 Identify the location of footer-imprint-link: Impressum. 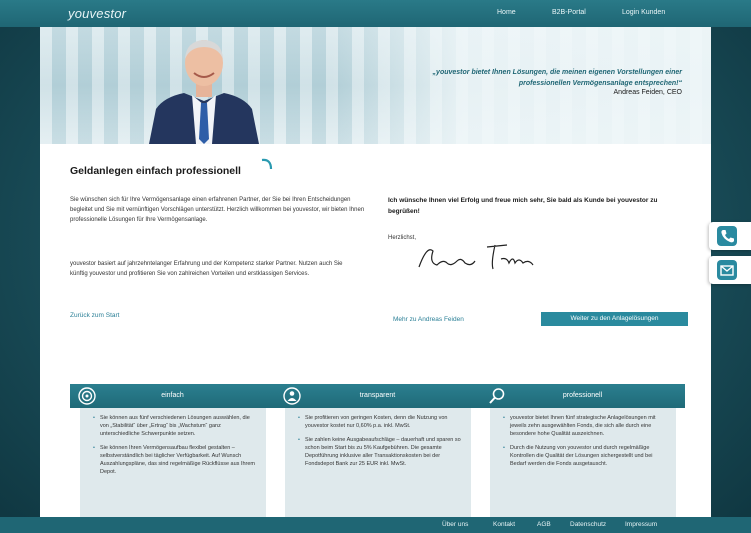
(641, 524).